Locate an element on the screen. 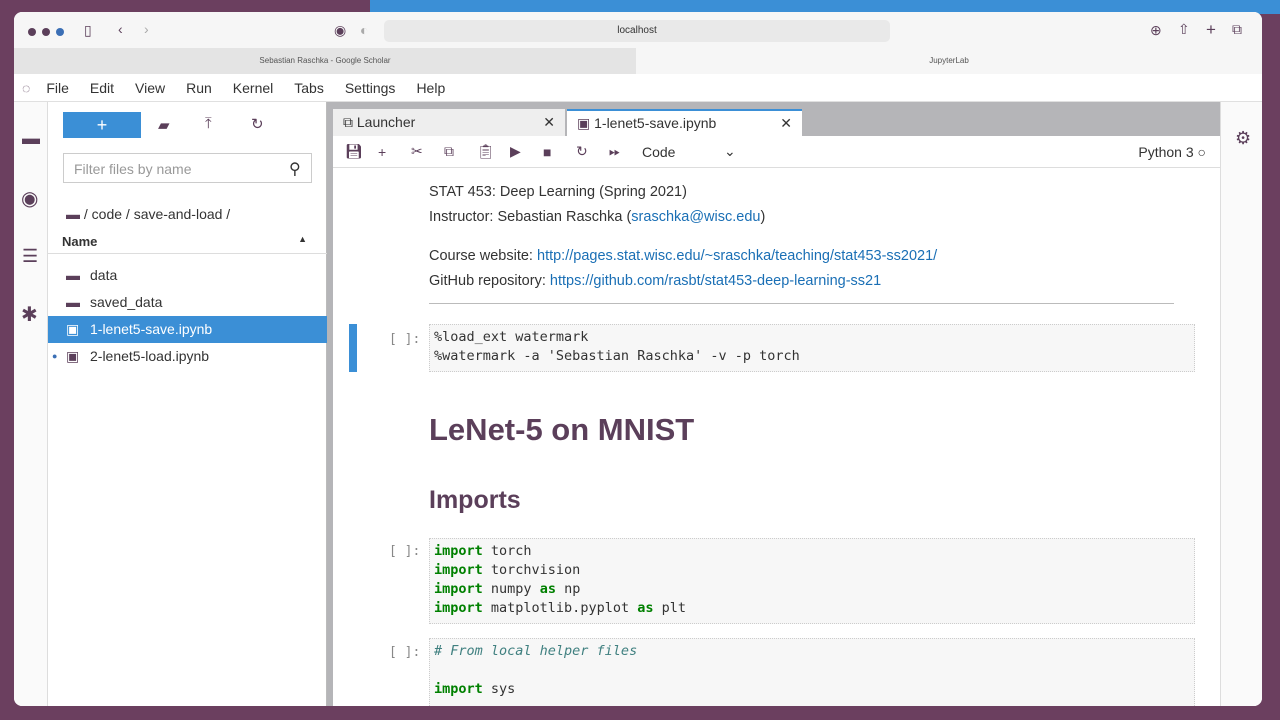 The width and height of the screenshot is (1280, 720). menu-view: View is located at coordinates (150, 88).